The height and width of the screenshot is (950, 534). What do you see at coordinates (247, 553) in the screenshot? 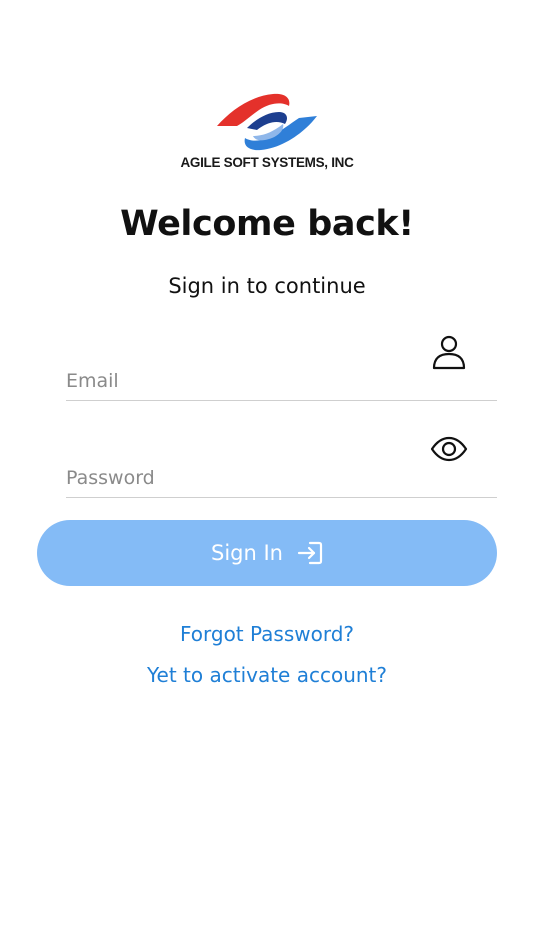
I see `sign-in-label: Sign In` at bounding box center [247, 553].